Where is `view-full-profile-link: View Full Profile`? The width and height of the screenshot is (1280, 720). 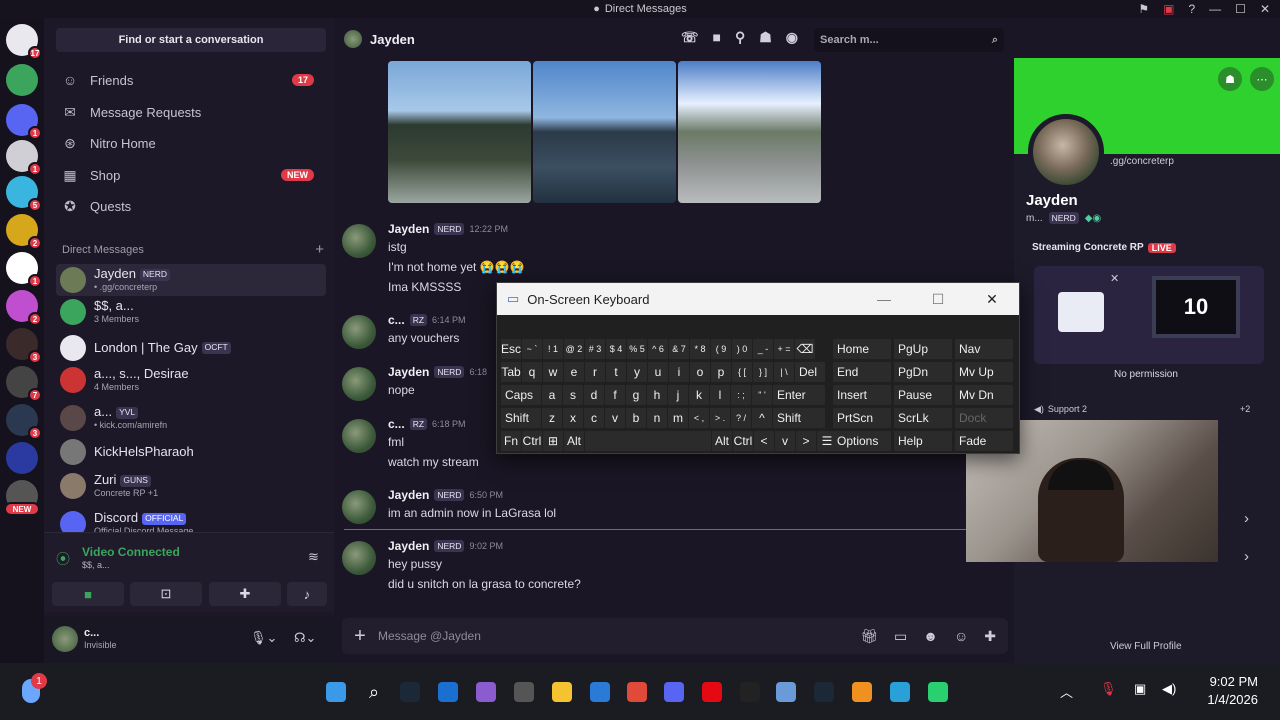
view-full-profile-link: View Full Profile is located at coordinates (1146, 646).